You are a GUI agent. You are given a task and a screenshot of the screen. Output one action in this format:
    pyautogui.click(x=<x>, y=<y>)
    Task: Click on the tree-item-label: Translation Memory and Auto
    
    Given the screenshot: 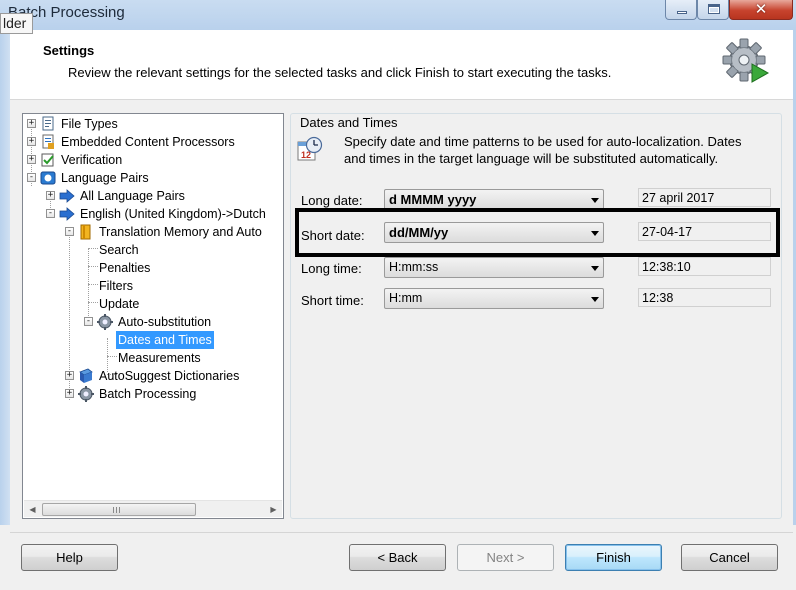 What is the action you would take?
    pyautogui.click(x=180, y=232)
    